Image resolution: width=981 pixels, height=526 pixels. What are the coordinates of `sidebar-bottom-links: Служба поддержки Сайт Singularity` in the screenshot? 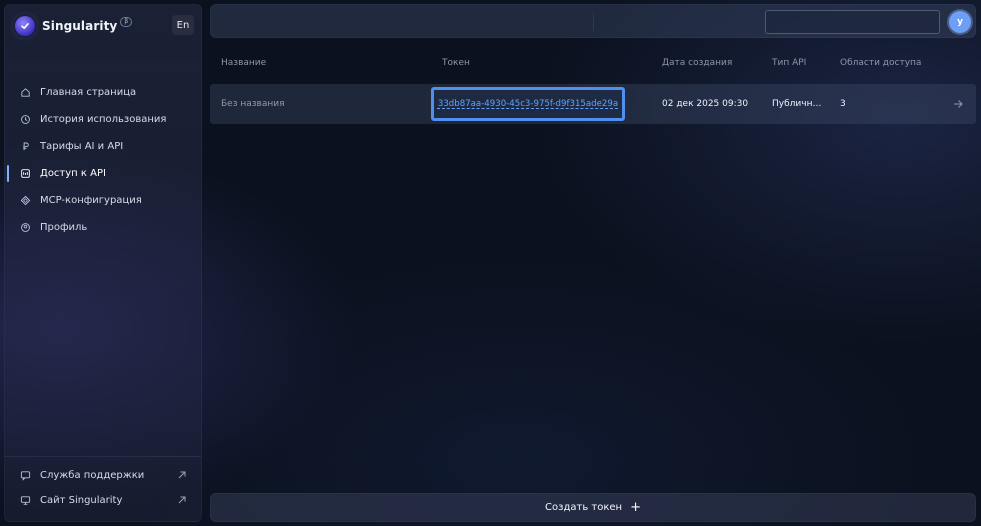 It's located at (103, 484).